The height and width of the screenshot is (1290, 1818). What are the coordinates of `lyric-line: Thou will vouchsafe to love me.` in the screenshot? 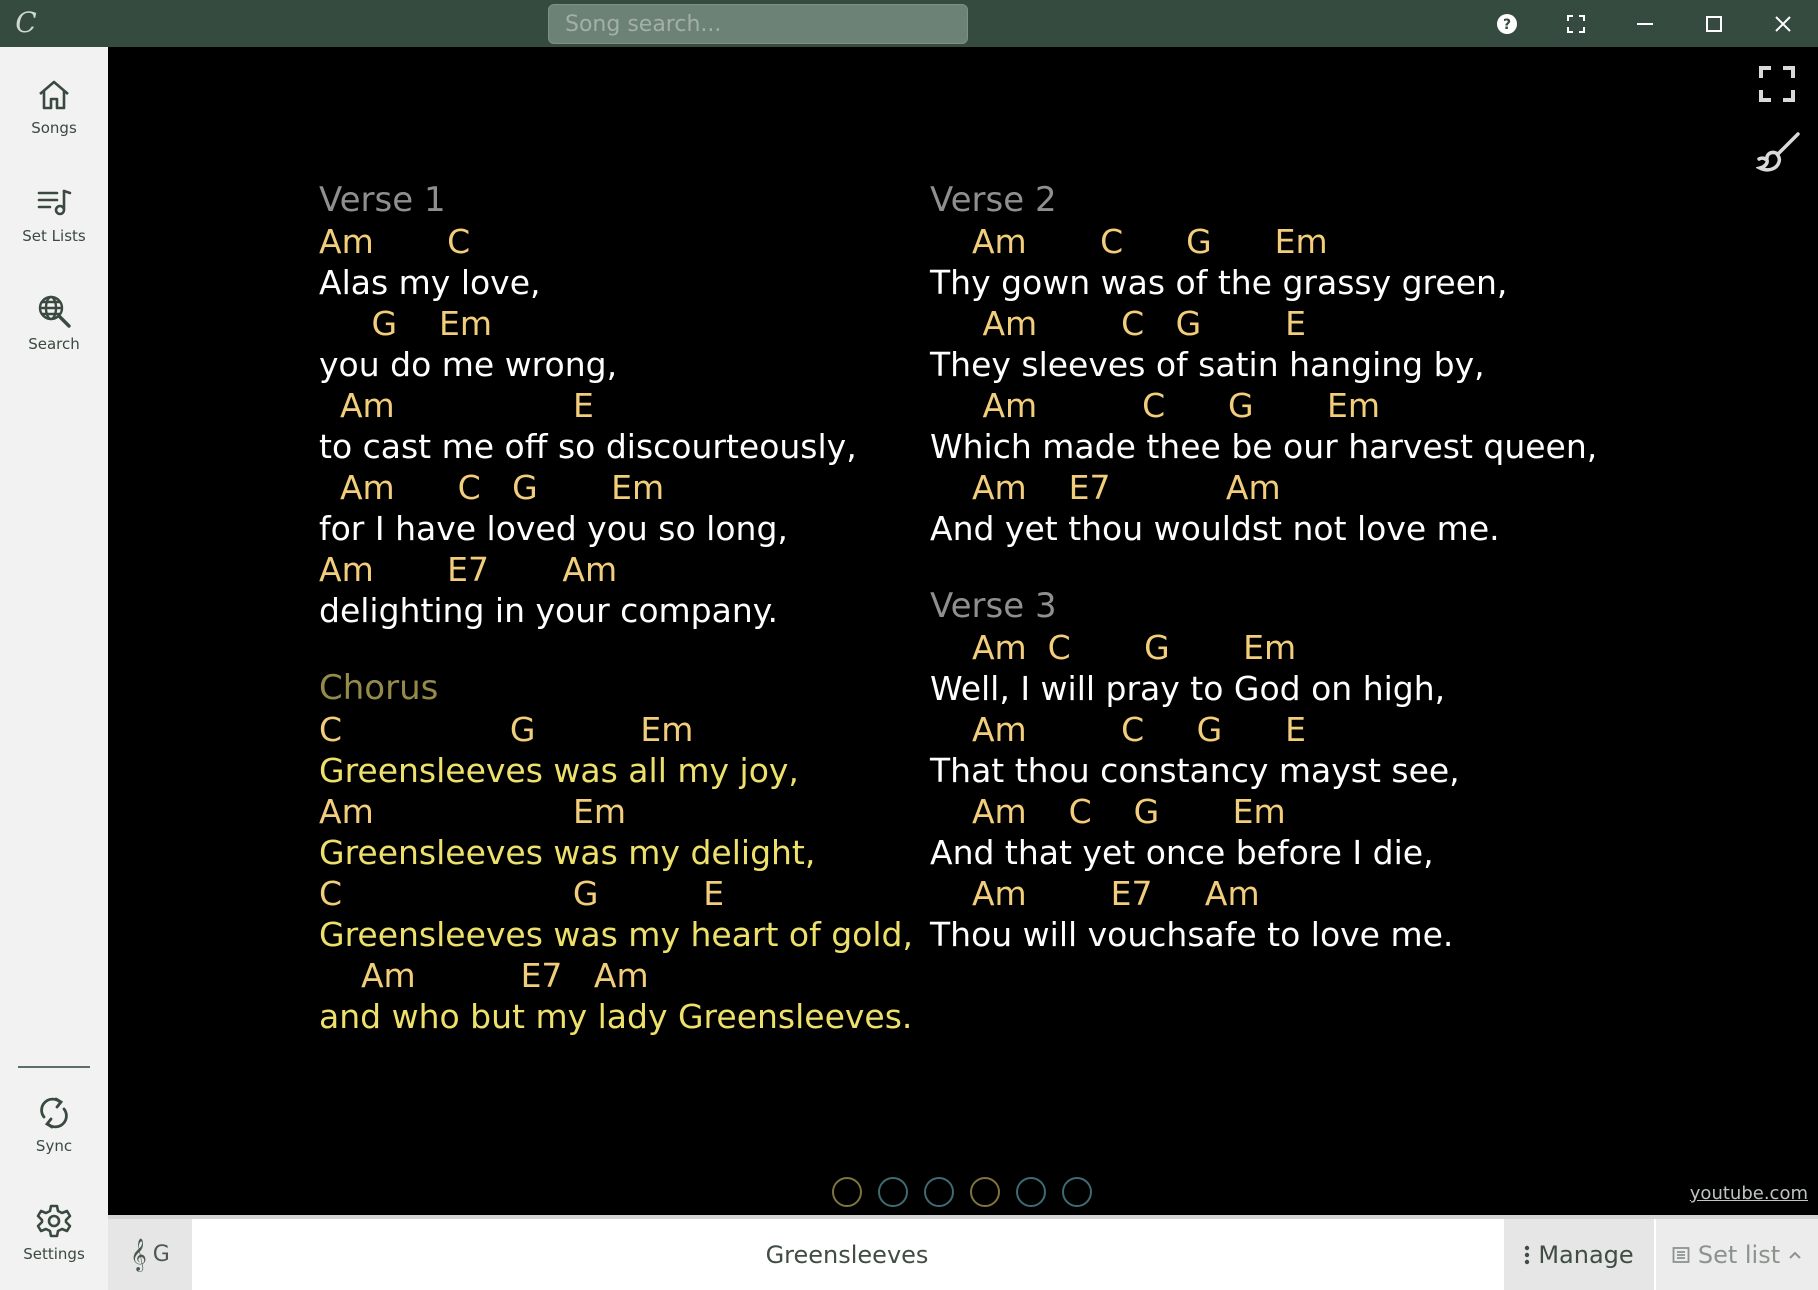 It's located at (1192, 934).